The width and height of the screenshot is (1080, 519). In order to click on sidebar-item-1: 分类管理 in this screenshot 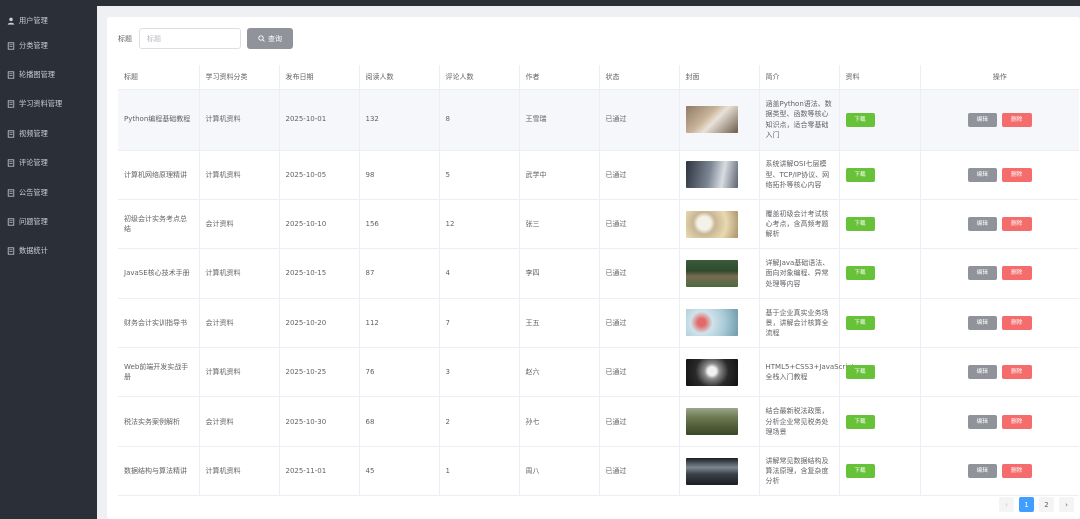, I will do `click(48, 45)`.